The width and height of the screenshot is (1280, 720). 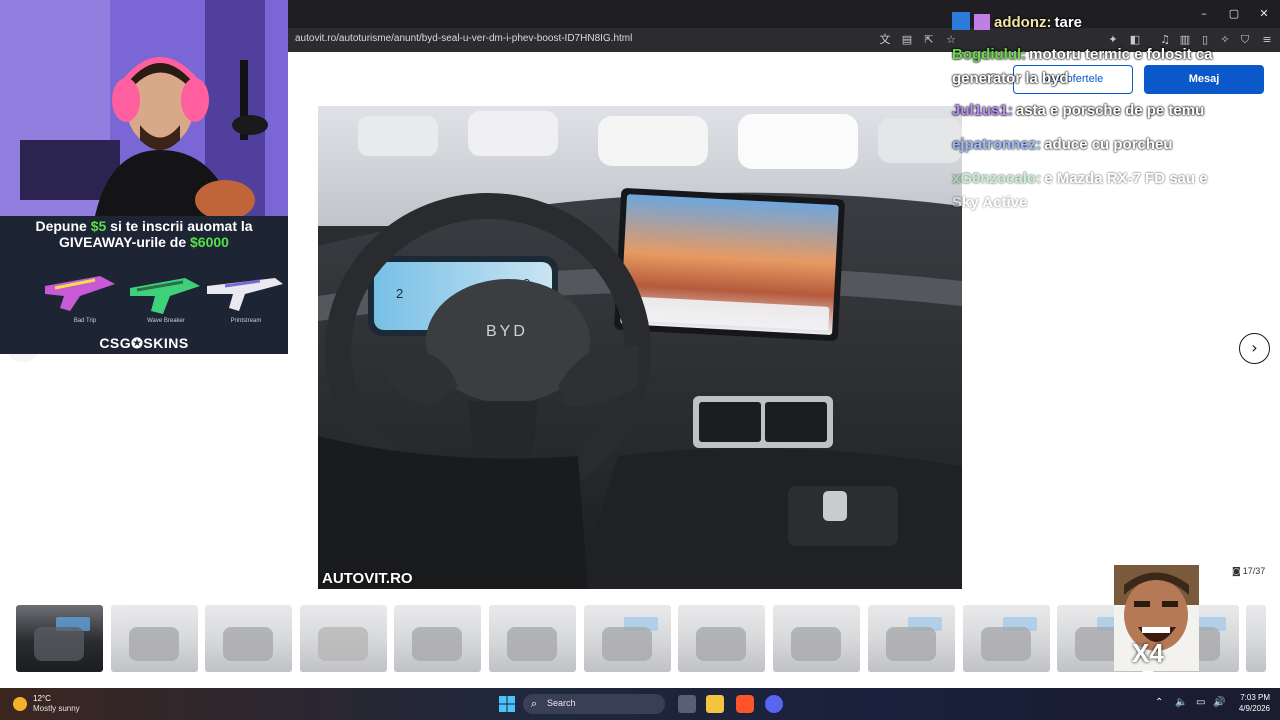 I want to click on speaker-icon: 🔈, so click(x=1181, y=702).